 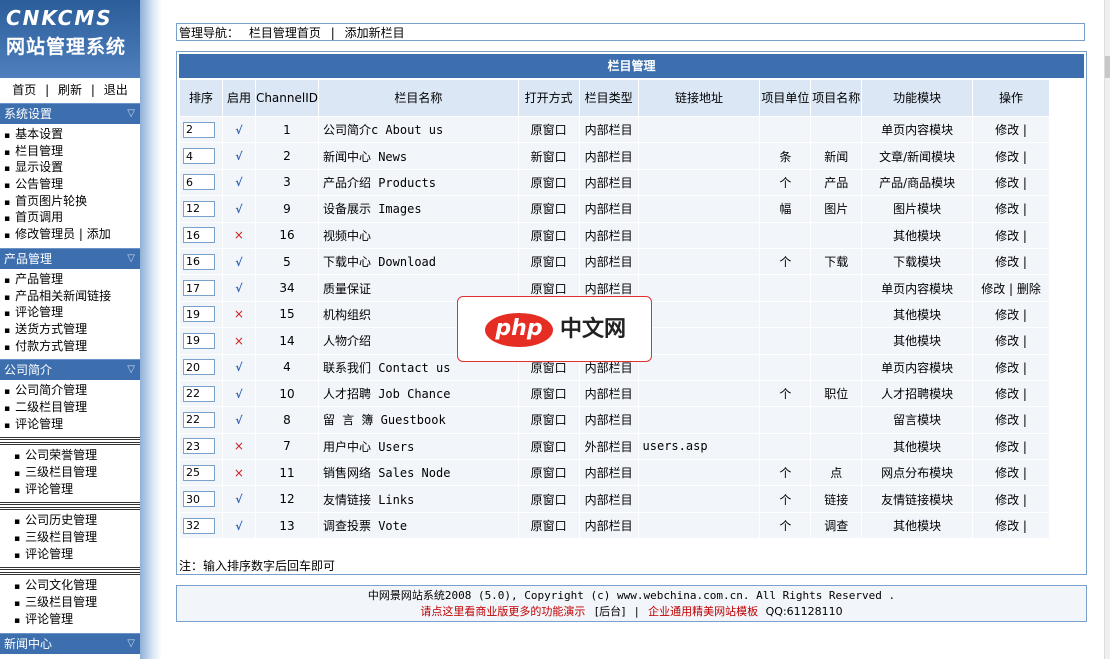 What do you see at coordinates (375, 33) in the screenshot?
I see `nav-add-channel-link: 添加新栏目` at bounding box center [375, 33].